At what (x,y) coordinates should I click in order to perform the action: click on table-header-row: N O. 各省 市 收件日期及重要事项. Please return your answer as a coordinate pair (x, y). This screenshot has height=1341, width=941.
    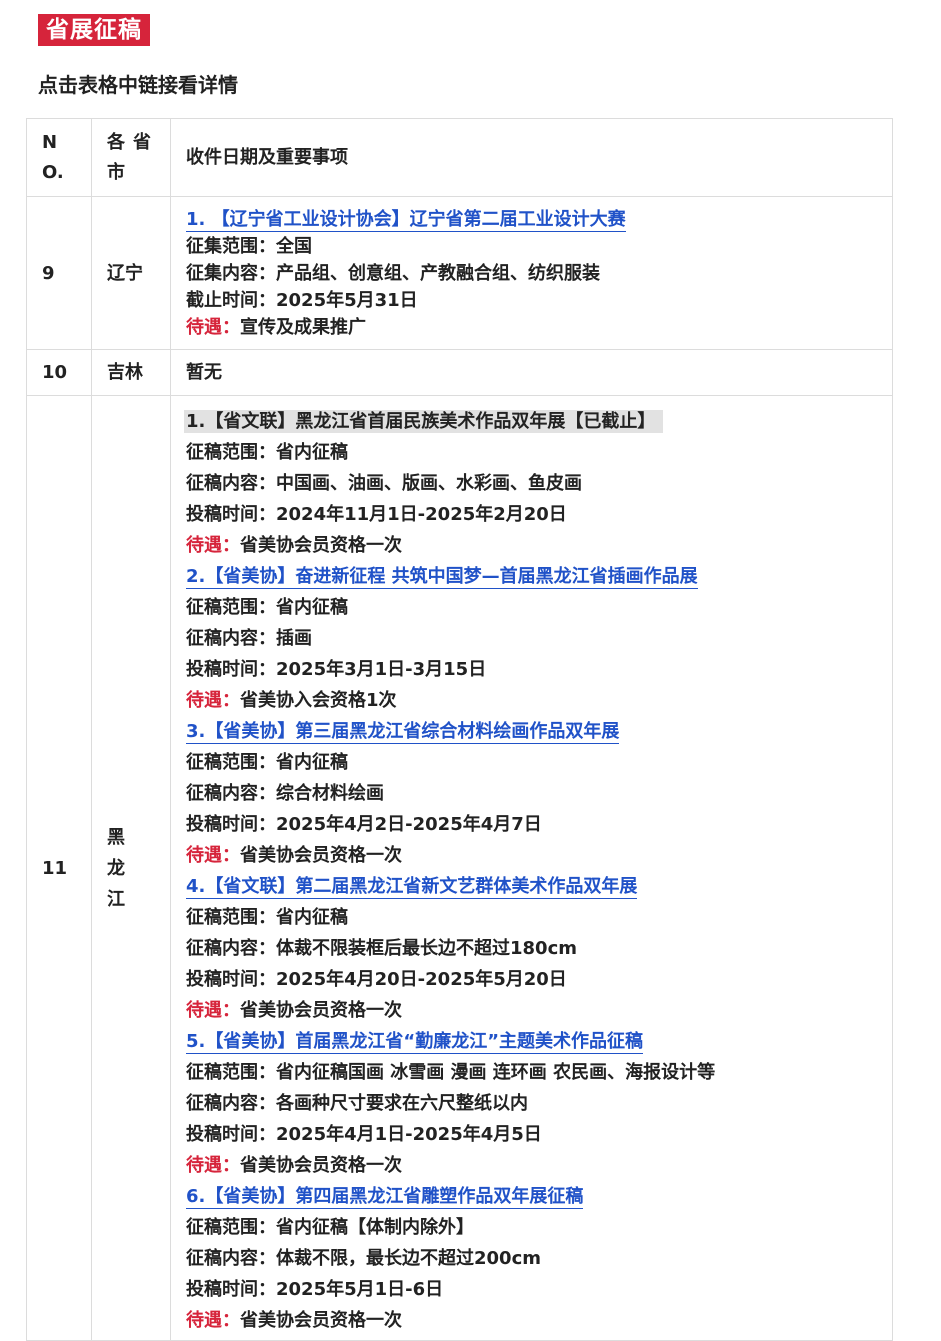
    Looking at the image, I should click on (459, 157).